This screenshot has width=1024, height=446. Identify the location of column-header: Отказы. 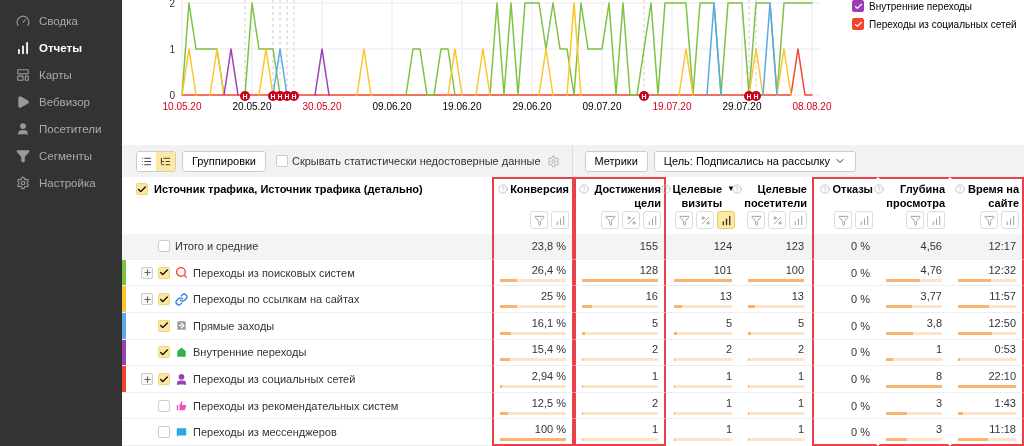
(852, 189).